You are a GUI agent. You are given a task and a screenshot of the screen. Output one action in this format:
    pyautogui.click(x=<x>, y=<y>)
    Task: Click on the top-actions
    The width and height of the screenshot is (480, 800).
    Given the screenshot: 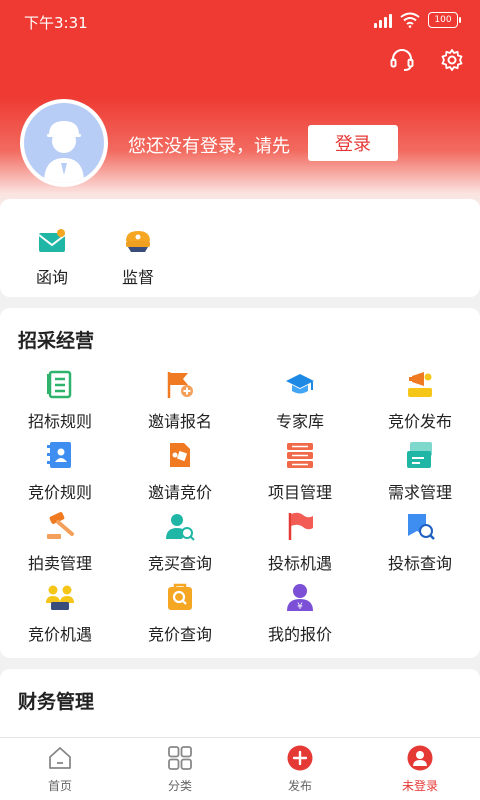 What is the action you would take?
    pyautogui.click(x=427, y=60)
    